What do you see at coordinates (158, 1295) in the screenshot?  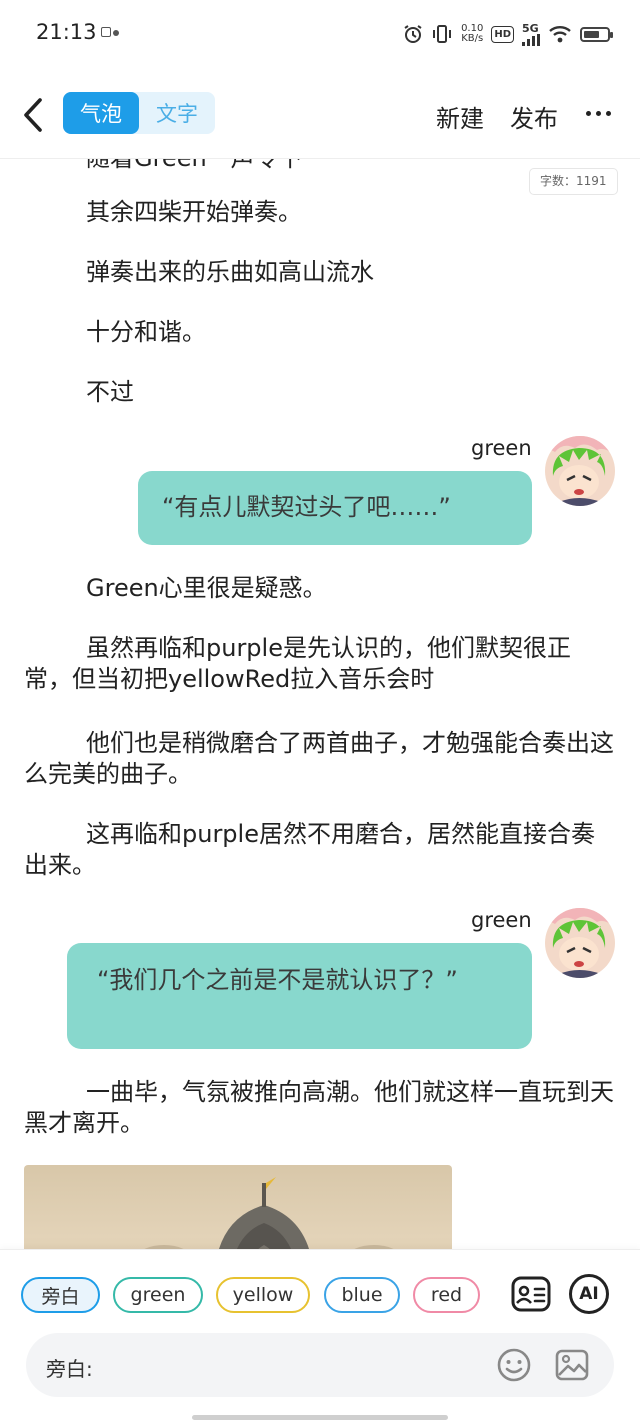 I see `role-chip-green: green` at bounding box center [158, 1295].